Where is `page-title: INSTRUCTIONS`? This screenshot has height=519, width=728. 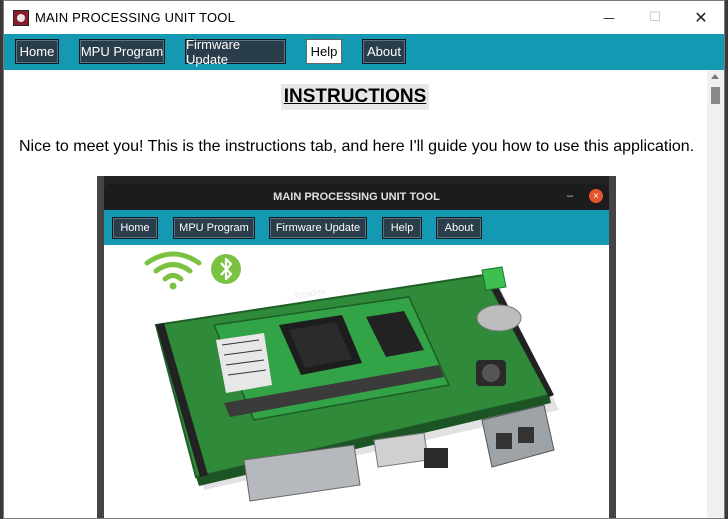 page-title: INSTRUCTIONS is located at coordinates (355, 97).